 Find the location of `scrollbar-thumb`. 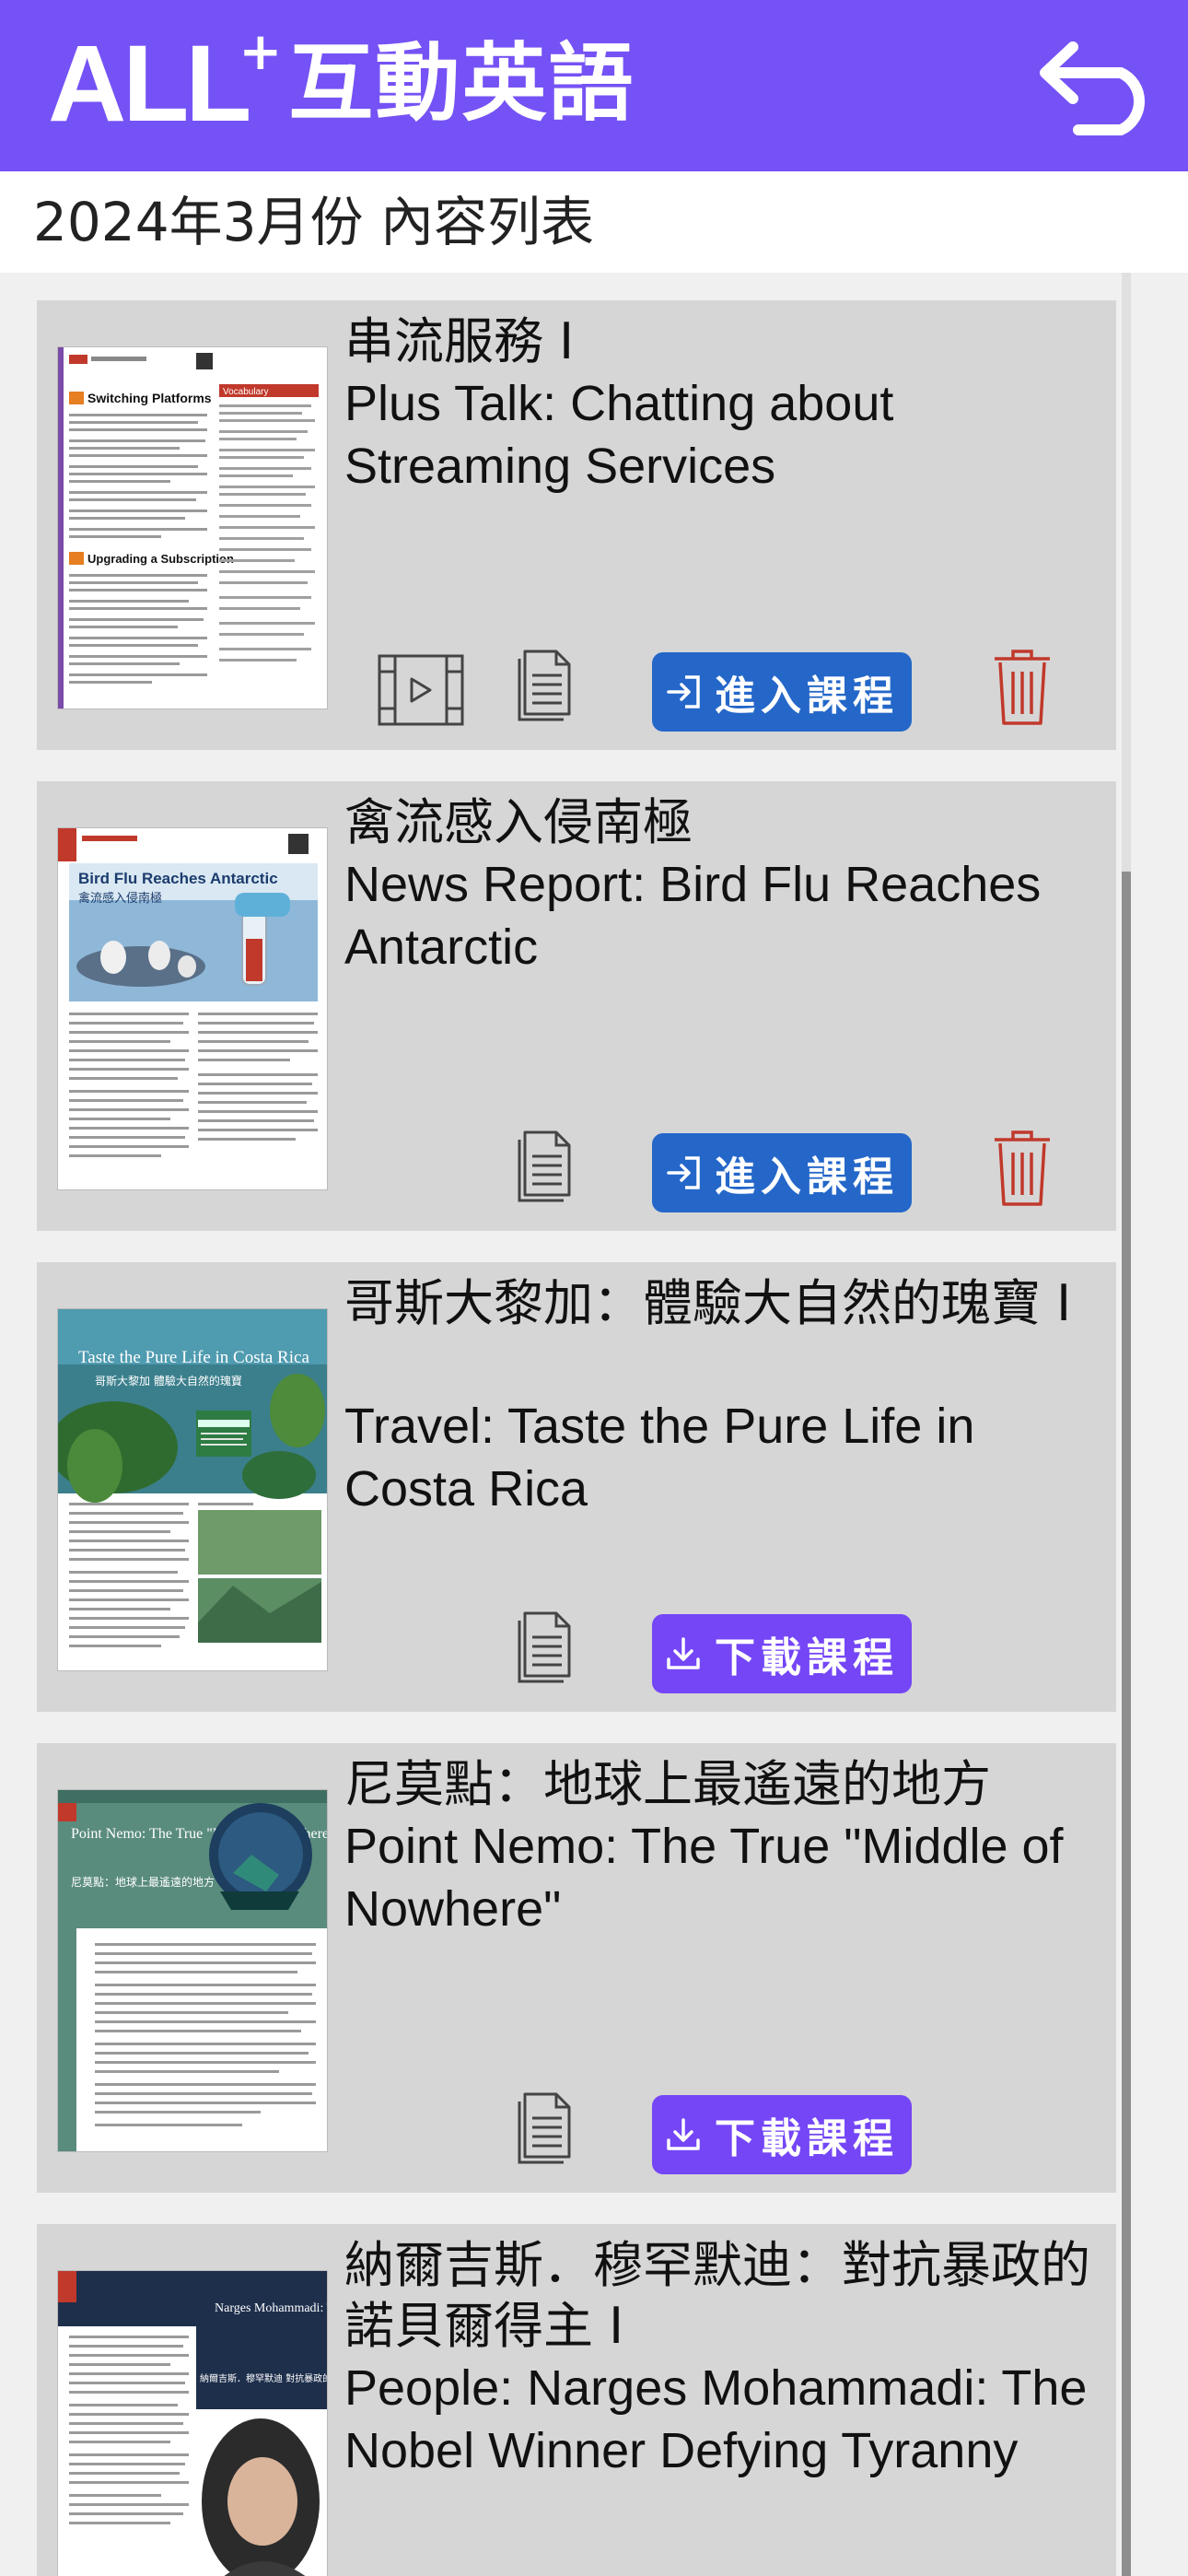

scrollbar-thumb is located at coordinates (1126, 1724).